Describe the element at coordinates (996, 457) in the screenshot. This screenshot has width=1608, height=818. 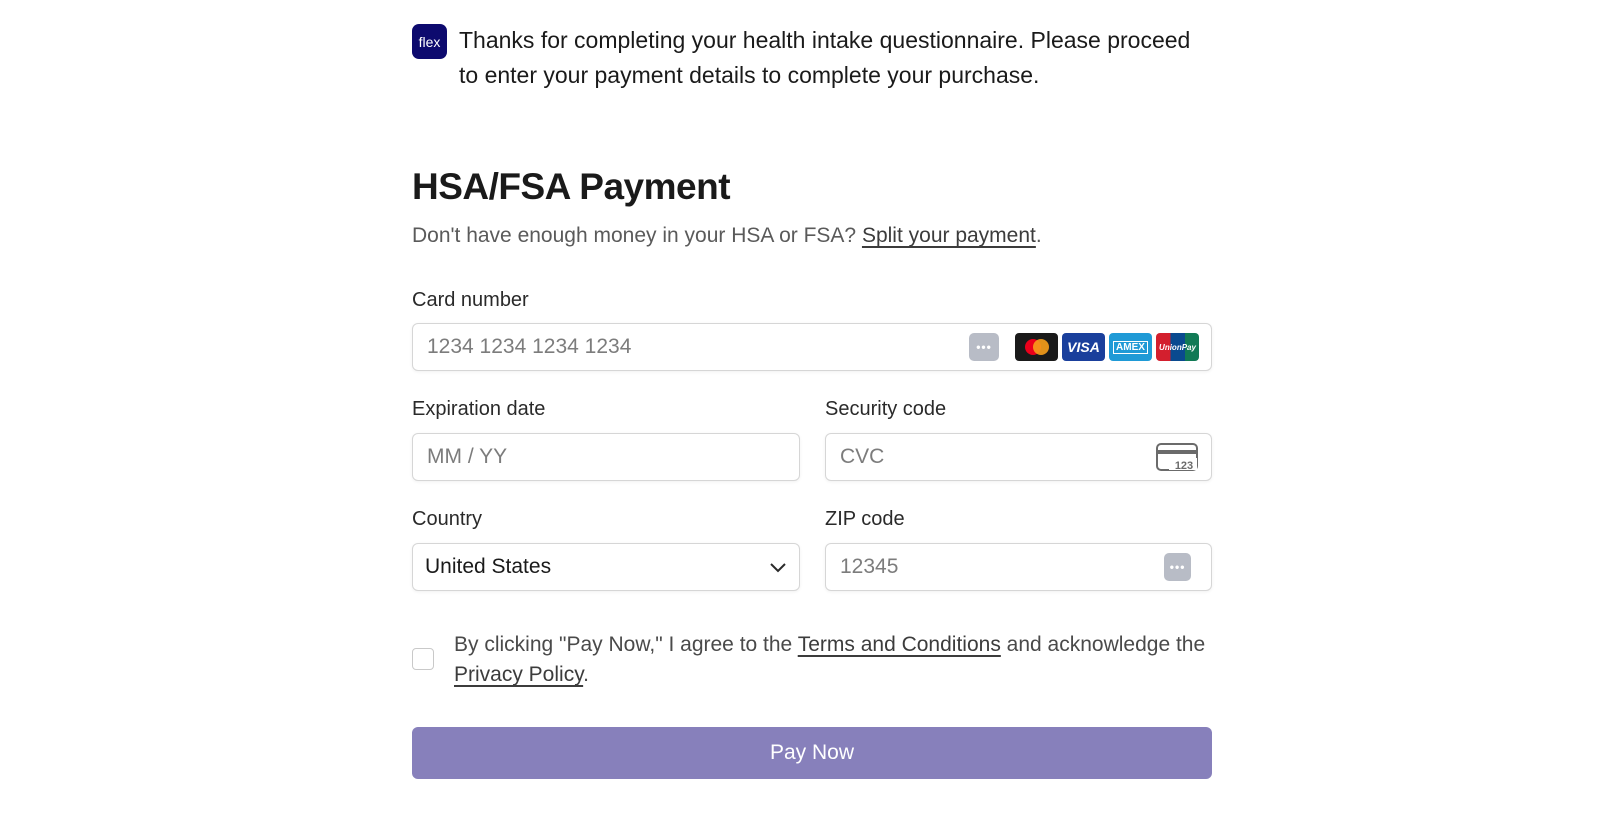
I see `security-code-input` at that location.